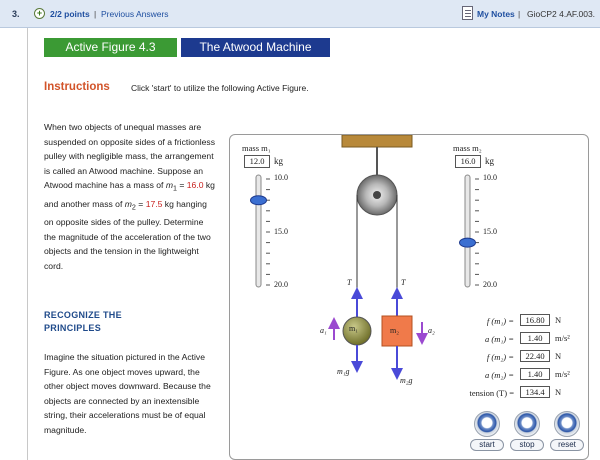 This screenshot has height=460, width=600. What do you see at coordinates (535, 374) in the screenshot?
I see `accel-m2-value: 1.40` at bounding box center [535, 374].